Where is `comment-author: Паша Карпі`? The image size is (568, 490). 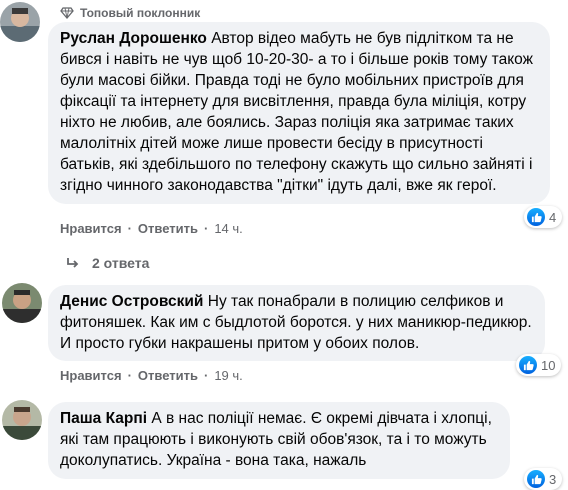 comment-author: Паша Карпі is located at coordinates (103, 418).